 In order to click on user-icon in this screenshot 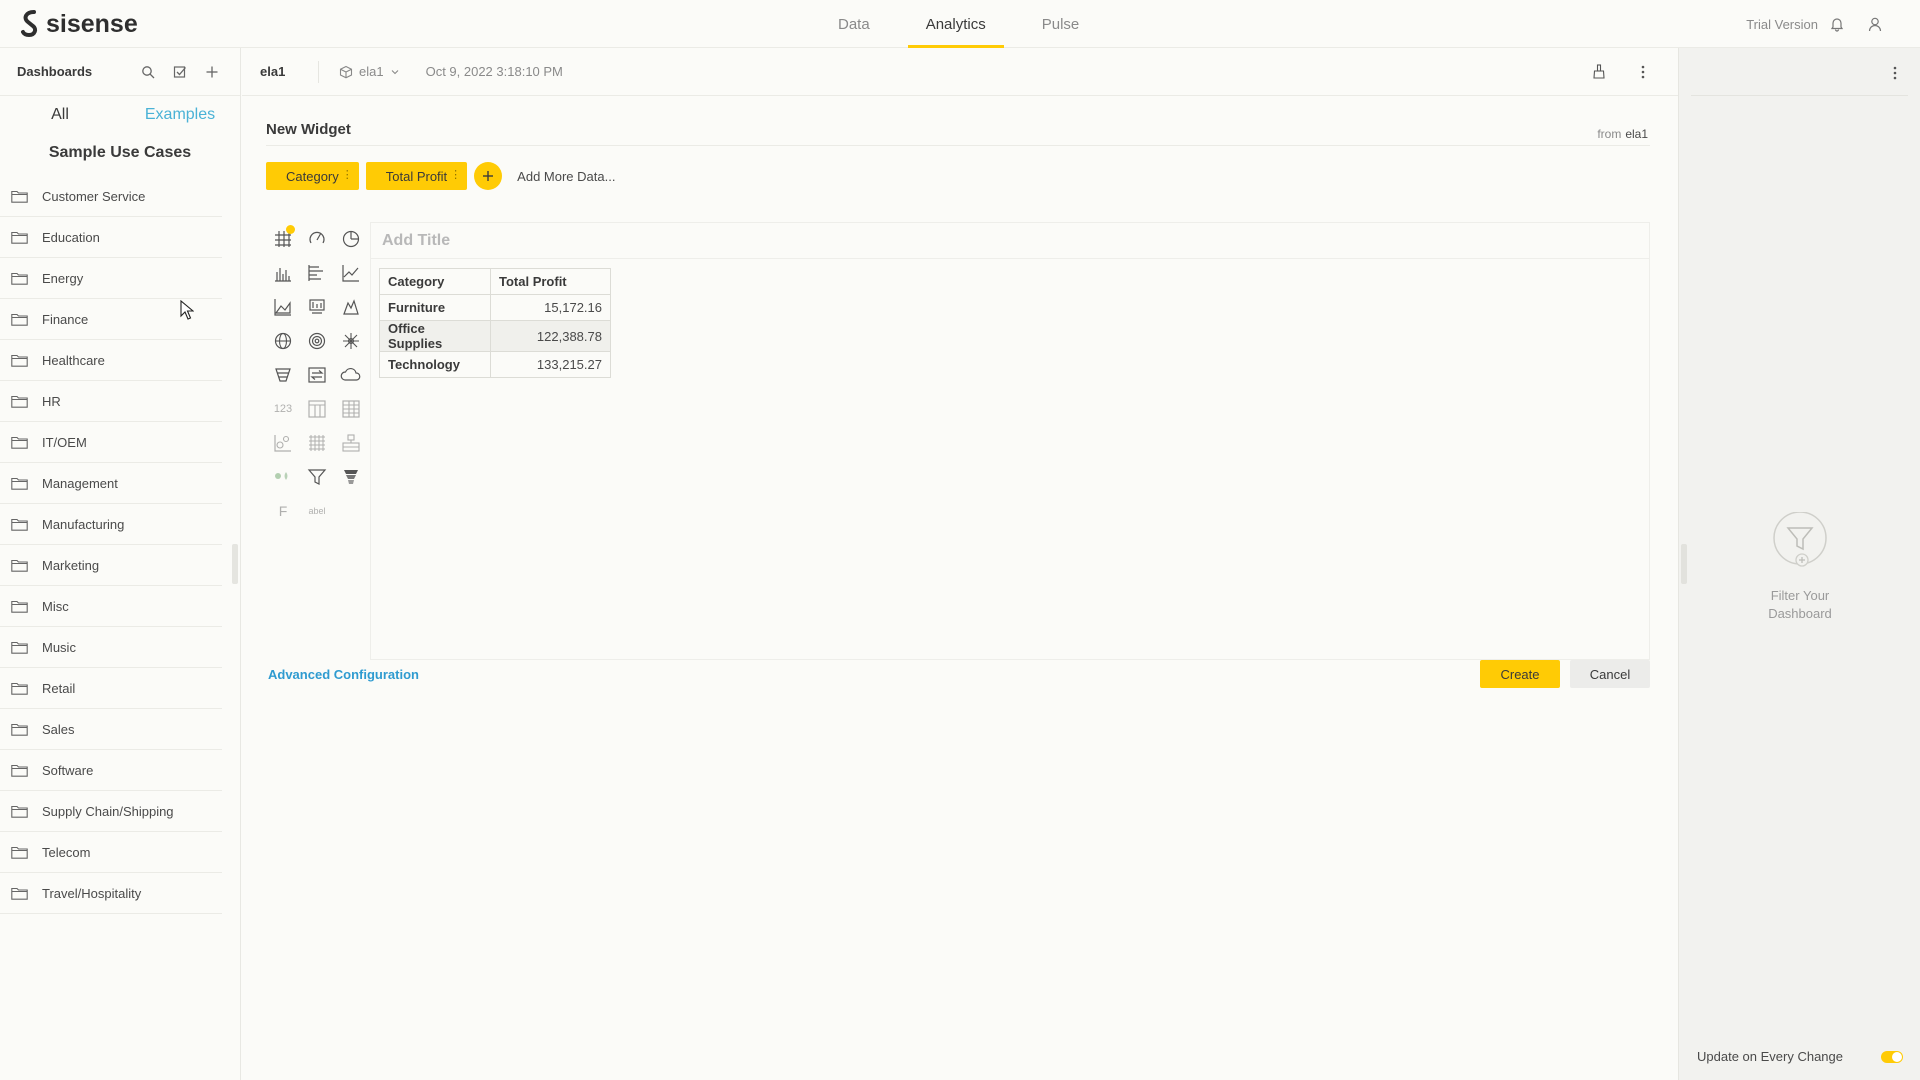, I will do `click(1875, 24)`.